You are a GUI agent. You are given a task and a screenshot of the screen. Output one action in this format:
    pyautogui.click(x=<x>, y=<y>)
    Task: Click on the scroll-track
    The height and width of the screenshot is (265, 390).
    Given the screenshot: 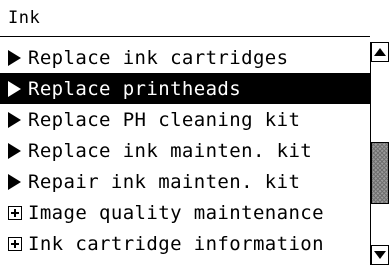 What is the action you would take?
    pyautogui.click(x=380, y=153)
    